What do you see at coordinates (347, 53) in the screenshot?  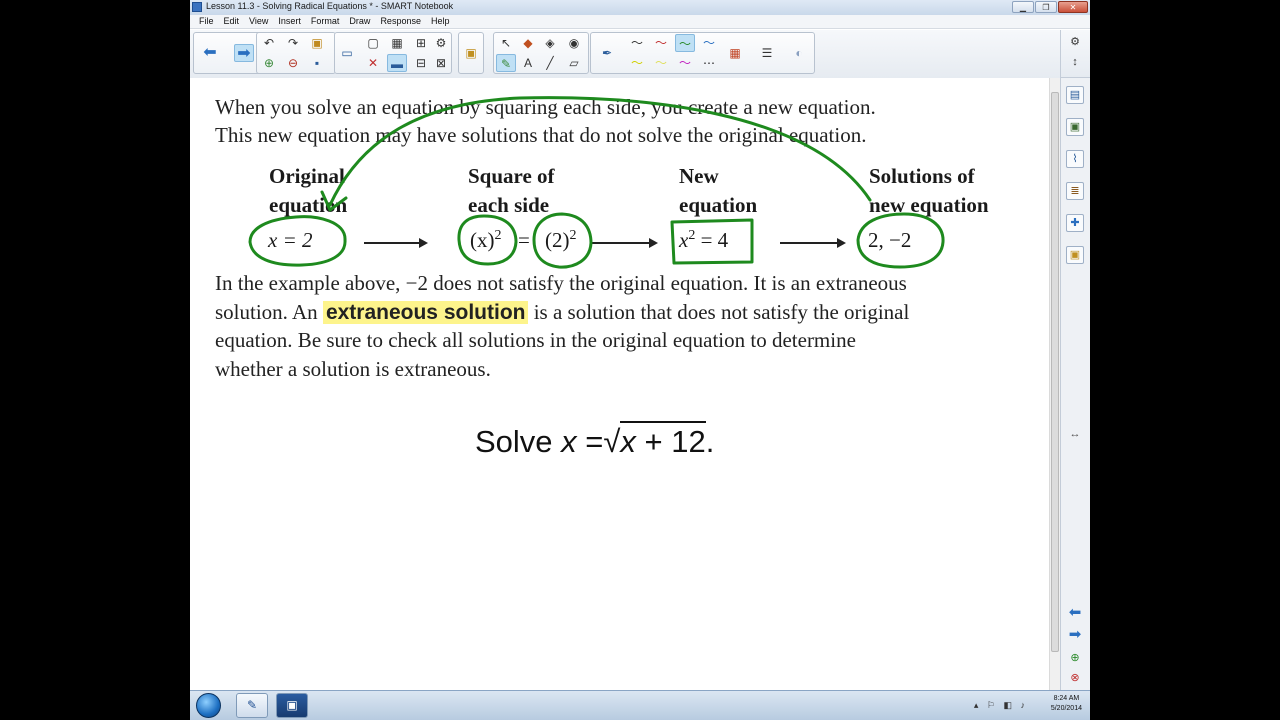 I see `display-screen-icon: ▭` at bounding box center [347, 53].